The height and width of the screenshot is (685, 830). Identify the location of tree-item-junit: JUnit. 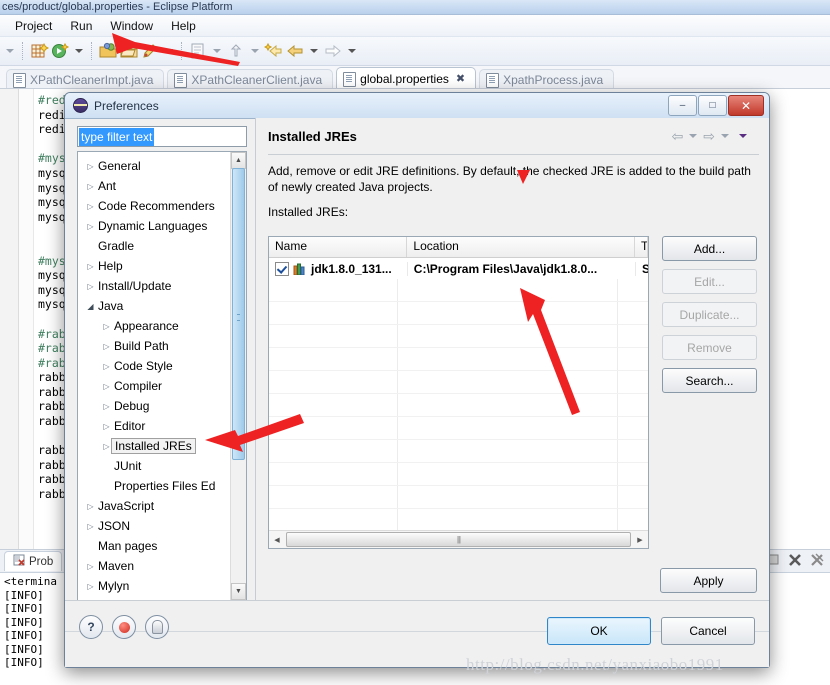
(155, 466).